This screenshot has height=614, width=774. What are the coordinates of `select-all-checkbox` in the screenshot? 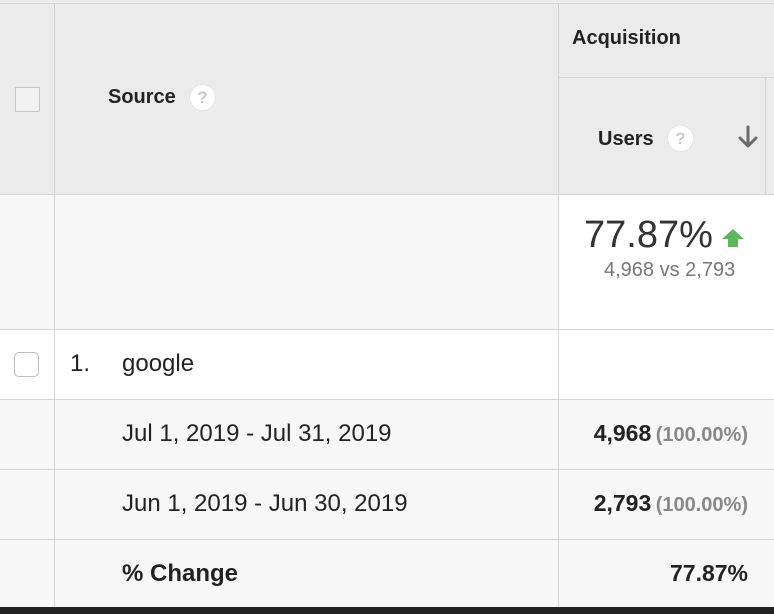 It's located at (27, 99).